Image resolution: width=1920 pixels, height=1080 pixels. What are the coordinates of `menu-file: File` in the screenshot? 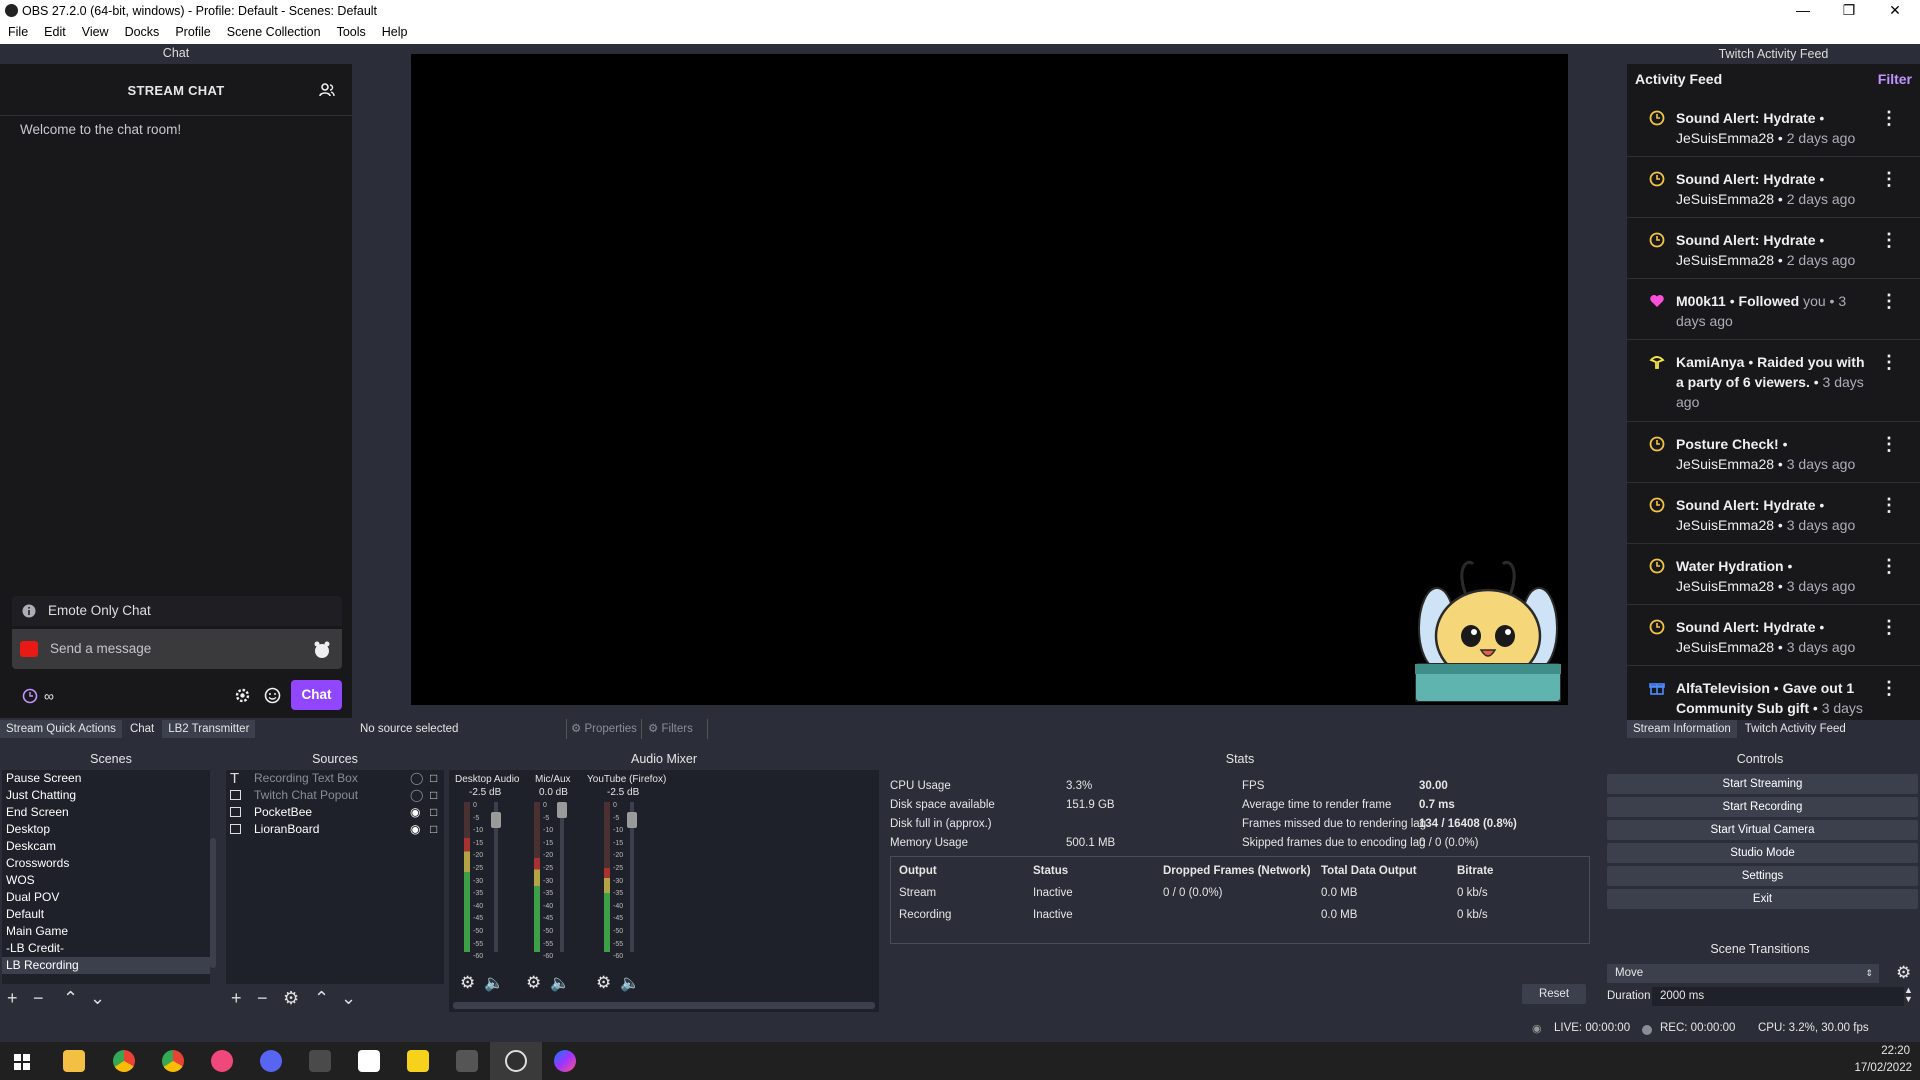 It's located at (18, 30).